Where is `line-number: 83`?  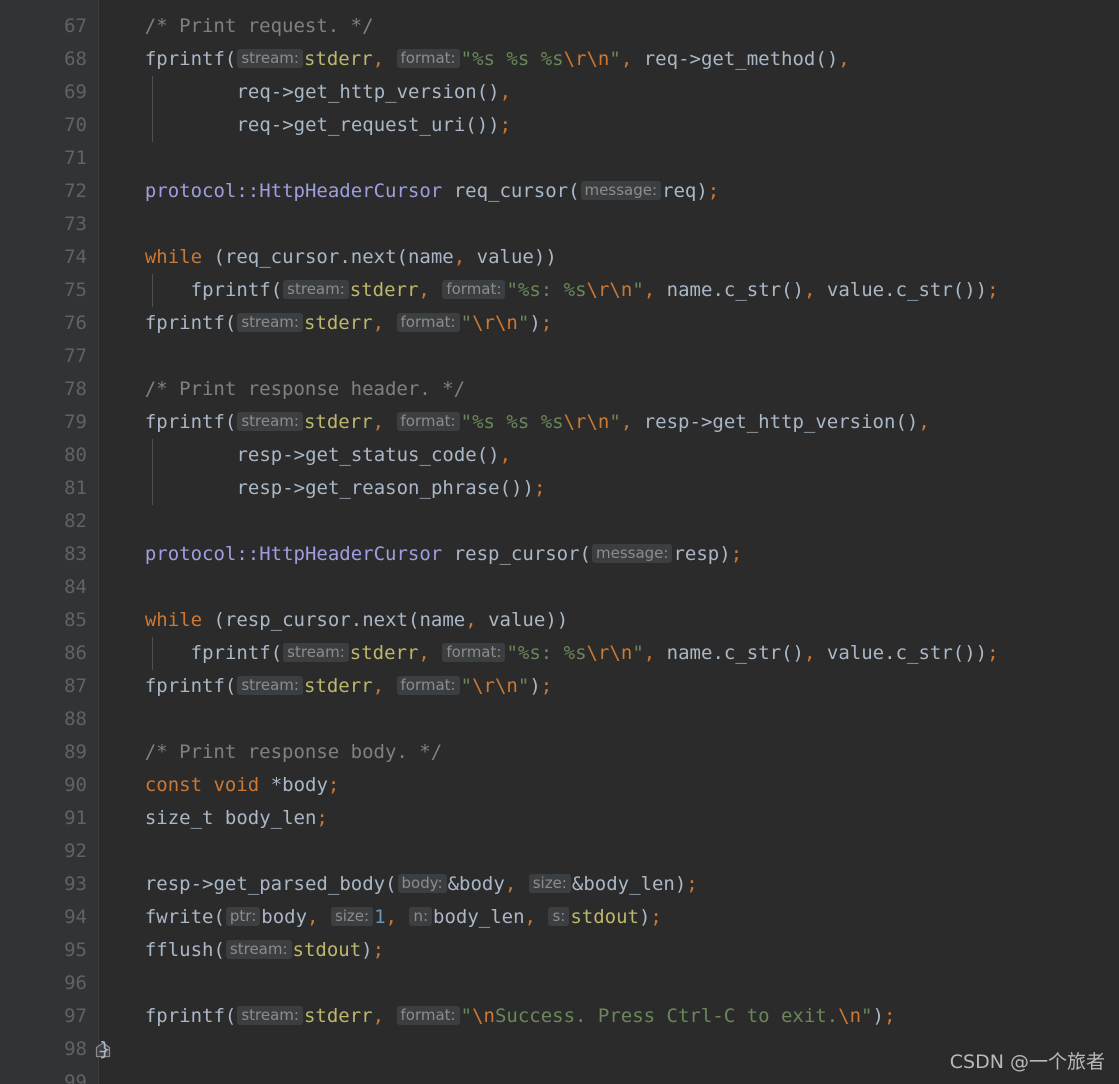 line-number: 83 is located at coordinates (75, 554).